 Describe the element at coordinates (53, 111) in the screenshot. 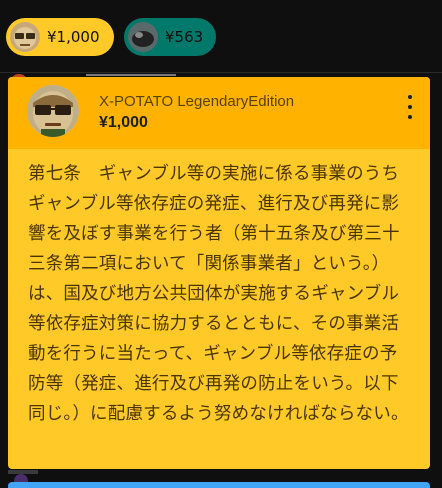

I see `author-avatar` at that location.